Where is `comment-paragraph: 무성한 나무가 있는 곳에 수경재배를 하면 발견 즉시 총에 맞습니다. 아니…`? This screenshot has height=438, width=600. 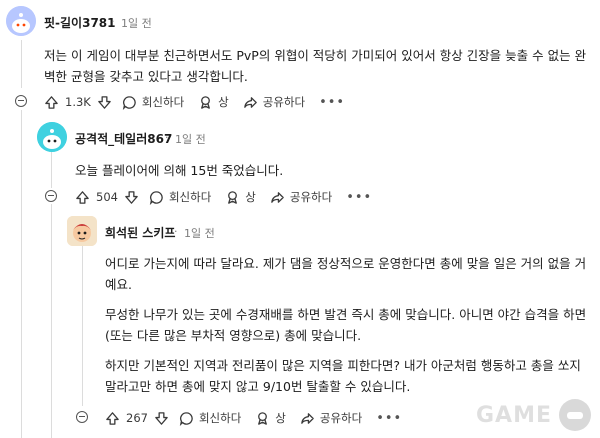 comment-paragraph: 무성한 나무가 있는 곳에 수경재배를 하면 발견 즉시 총에 맞습니다. 아니… is located at coordinates (346, 325).